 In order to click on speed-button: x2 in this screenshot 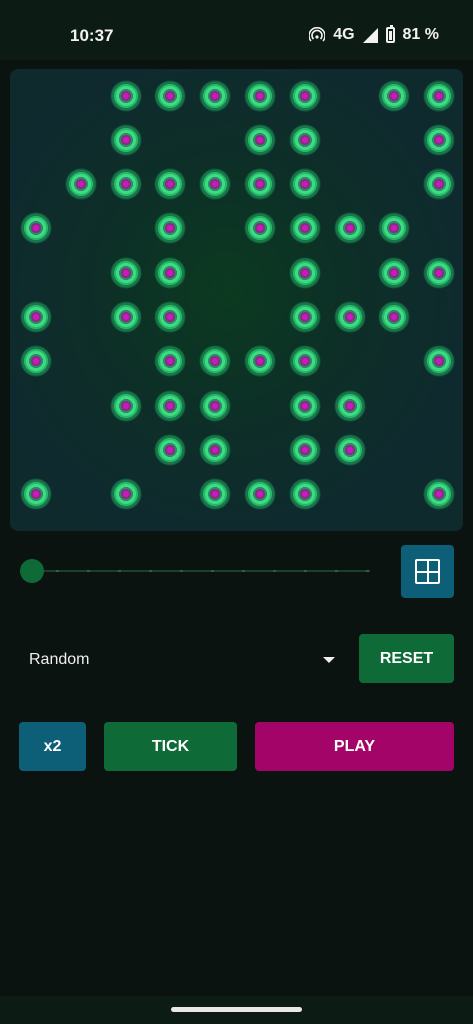, I will do `click(52, 746)`.